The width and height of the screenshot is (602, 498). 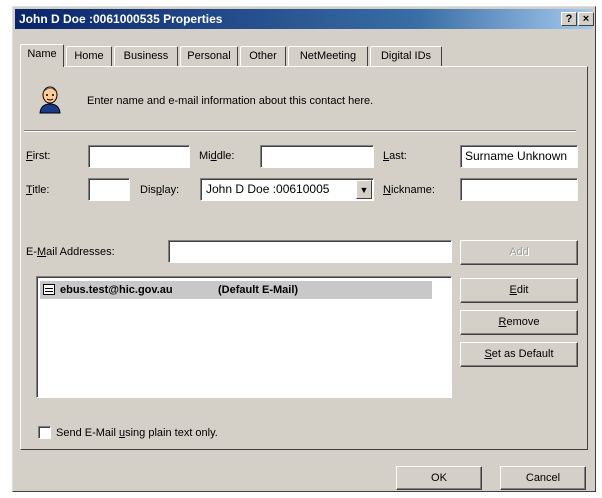 What do you see at coordinates (439, 478) in the screenshot?
I see `ok-button: OK` at bounding box center [439, 478].